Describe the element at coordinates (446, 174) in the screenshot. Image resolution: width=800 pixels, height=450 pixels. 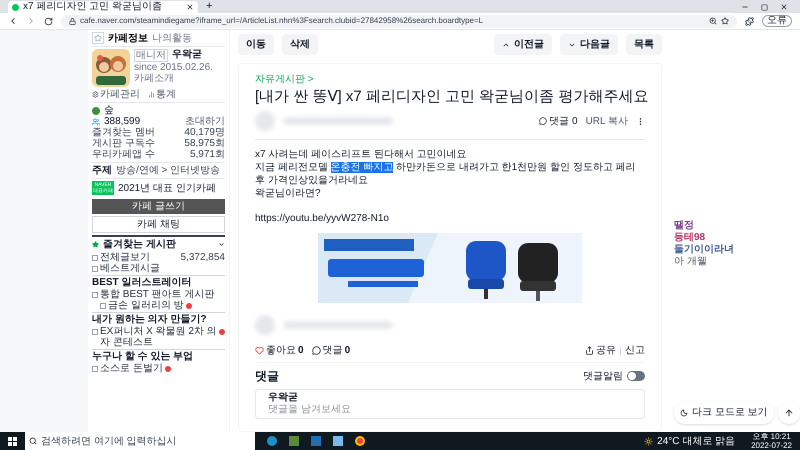
I see `article-text: 지금 페리전모델 온충전 빠지고 하만카돈으로 내려가고 한1천만원 할인 정도하고 페리후 가격인상있을거라네요` at that location.